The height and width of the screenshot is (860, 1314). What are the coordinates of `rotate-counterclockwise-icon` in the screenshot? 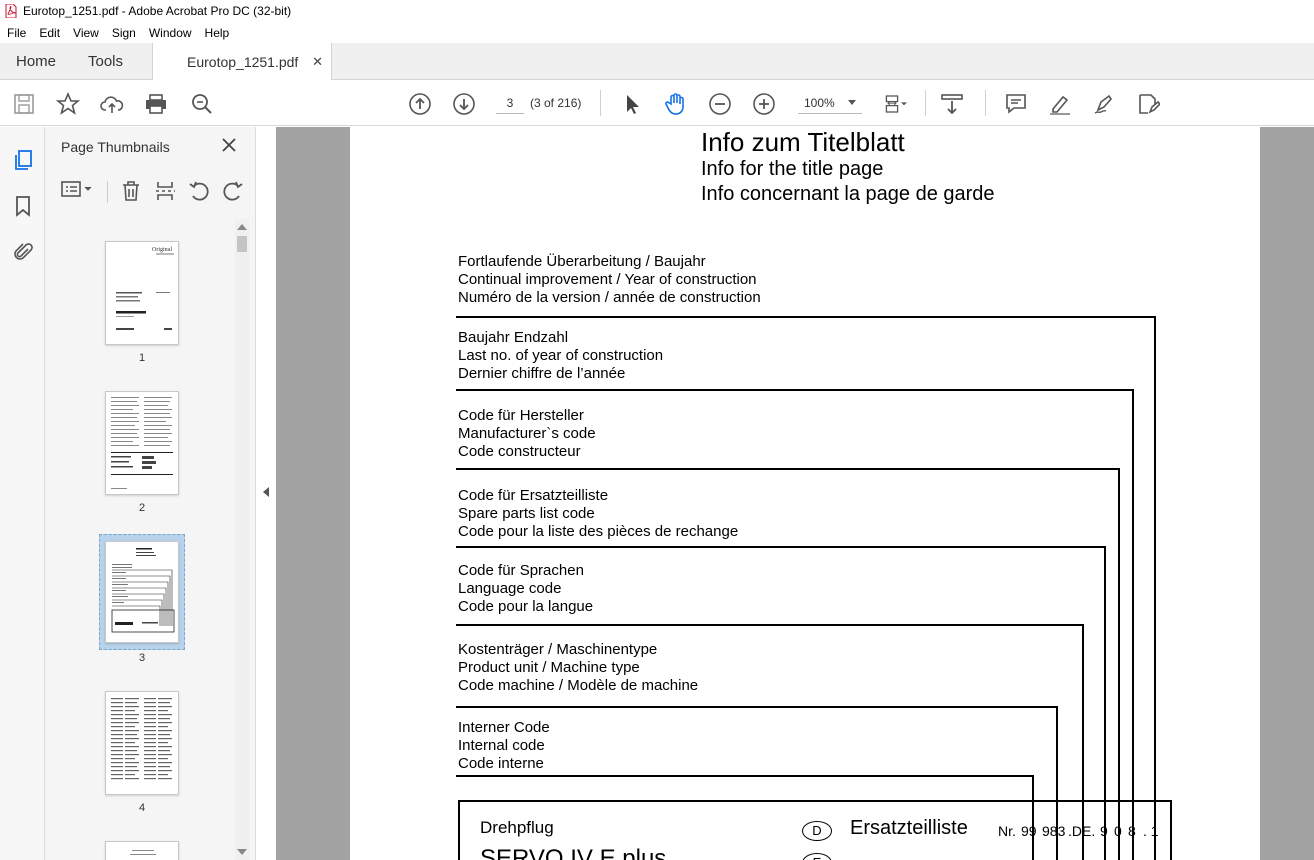 It's located at (199, 191).